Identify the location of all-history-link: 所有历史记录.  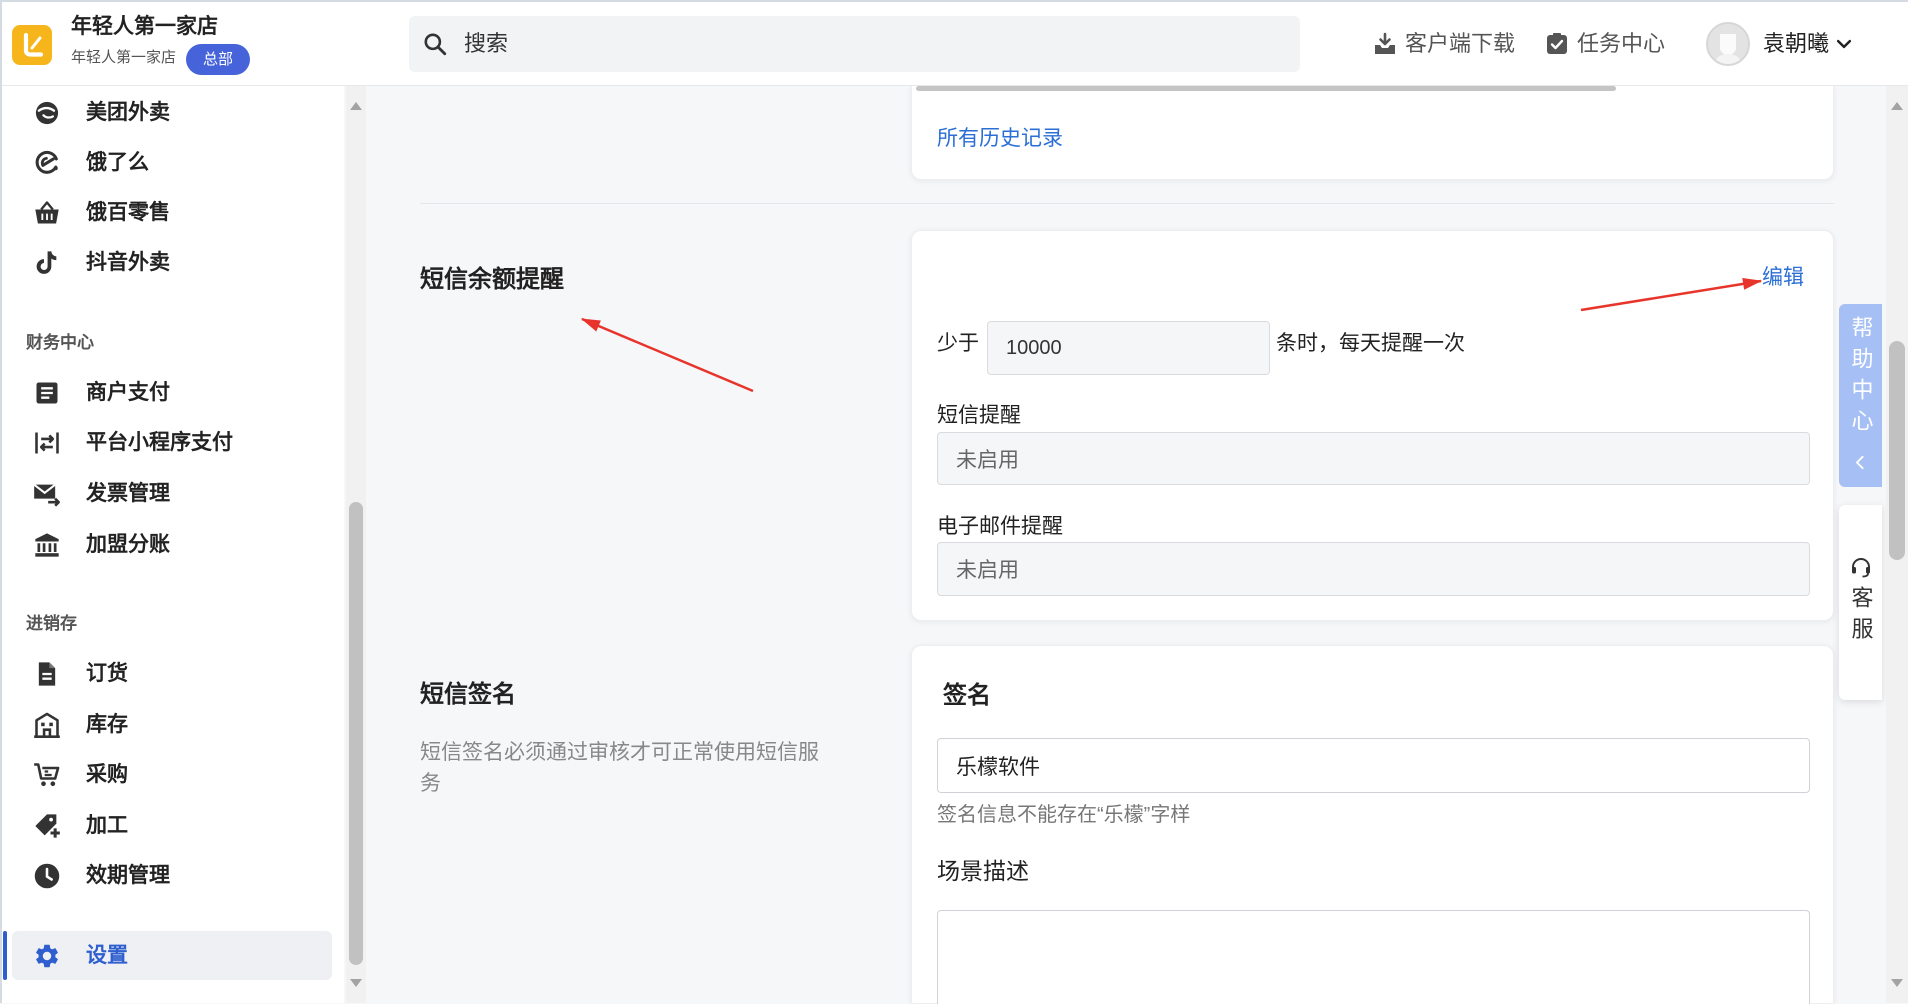
(1000, 139).